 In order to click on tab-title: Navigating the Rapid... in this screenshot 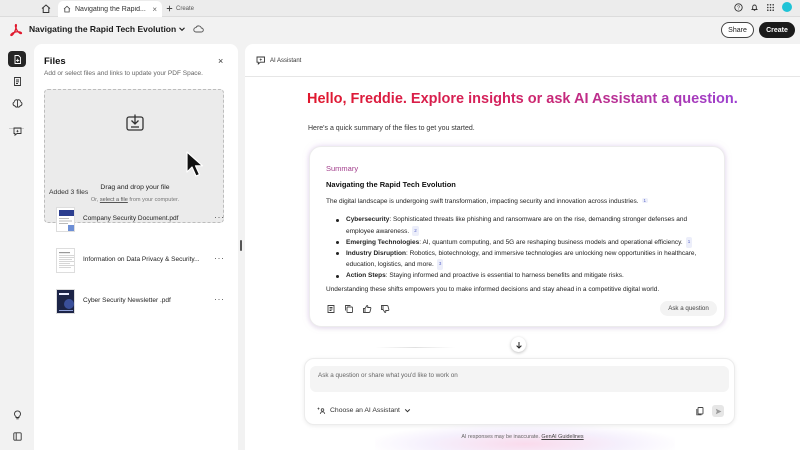, I will do `click(110, 9)`.